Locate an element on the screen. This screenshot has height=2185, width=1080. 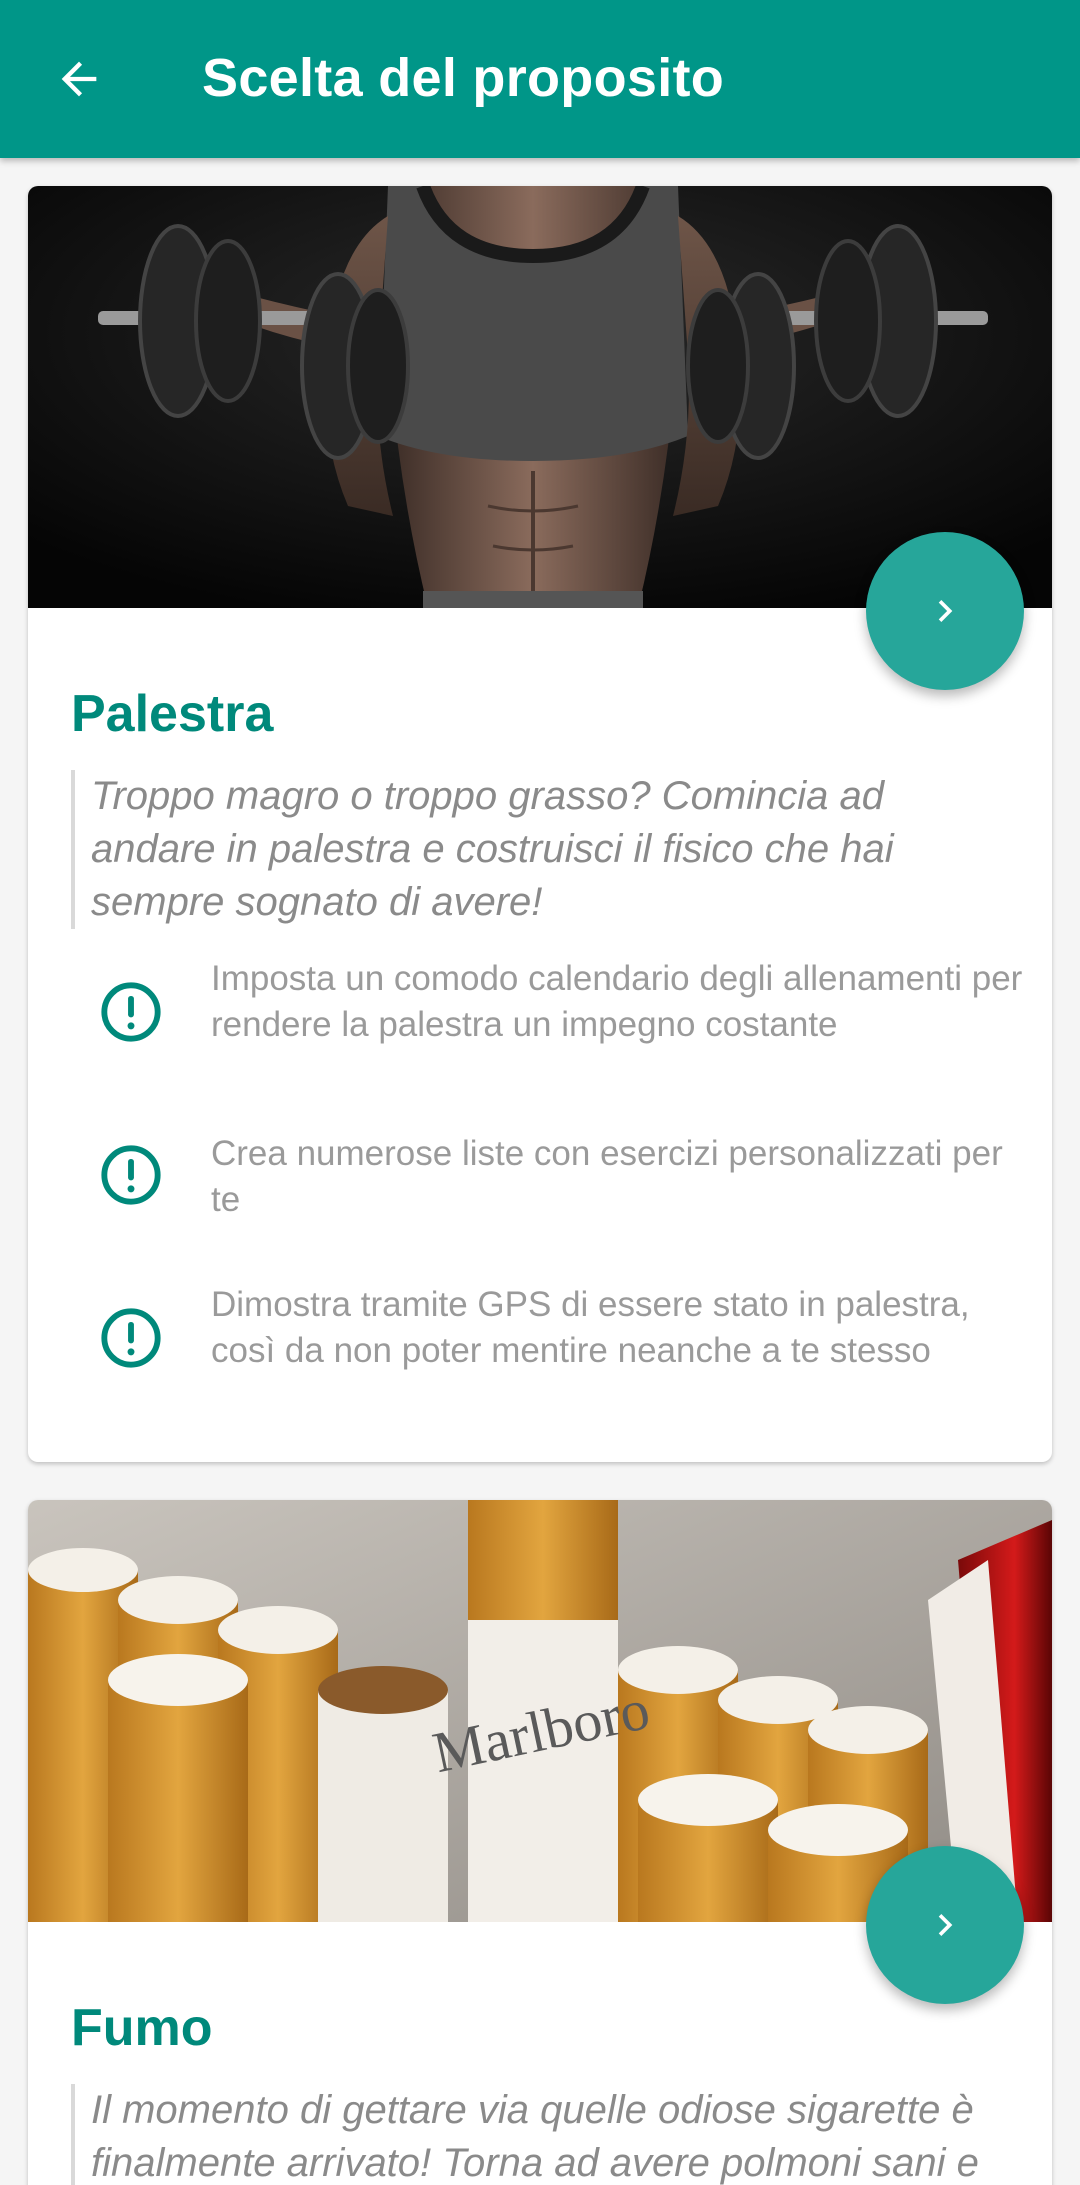
goal-title: Palestra is located at coordinates (172, 714).